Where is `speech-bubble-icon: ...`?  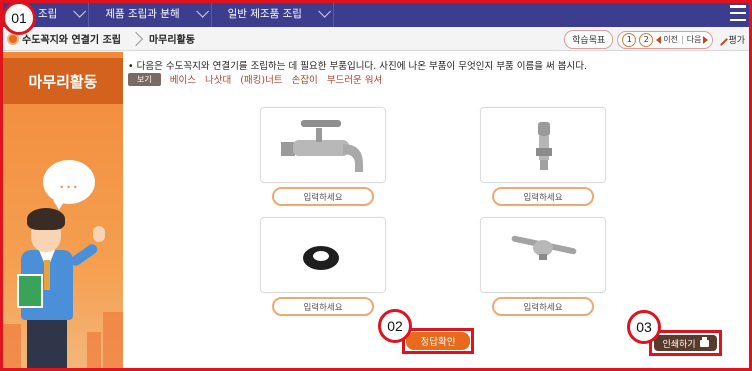
speech-bubble-icon: ... is located at coordinates (69, 185).